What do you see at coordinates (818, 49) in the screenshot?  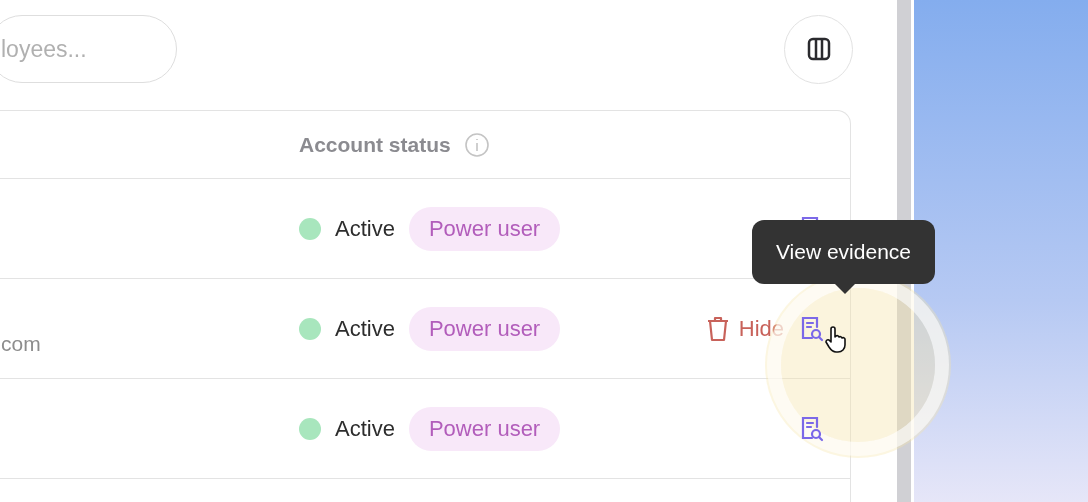 I see `columns-icon` at bounding box center [818, 49].